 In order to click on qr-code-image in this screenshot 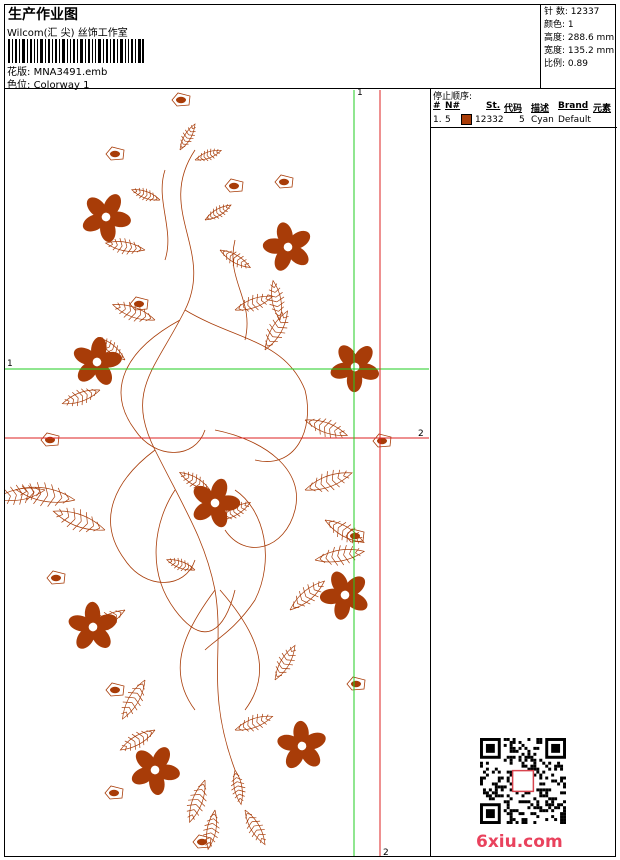, I will do `click(523, 781)`.